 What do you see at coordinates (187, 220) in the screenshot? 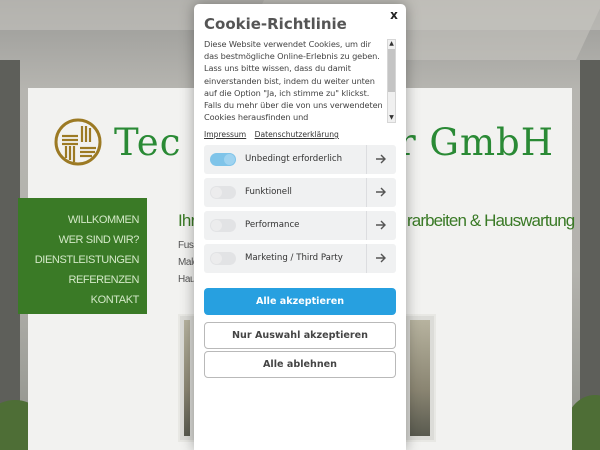
I see `page-heading-start: Ihr` at bounding box center [187, 220].